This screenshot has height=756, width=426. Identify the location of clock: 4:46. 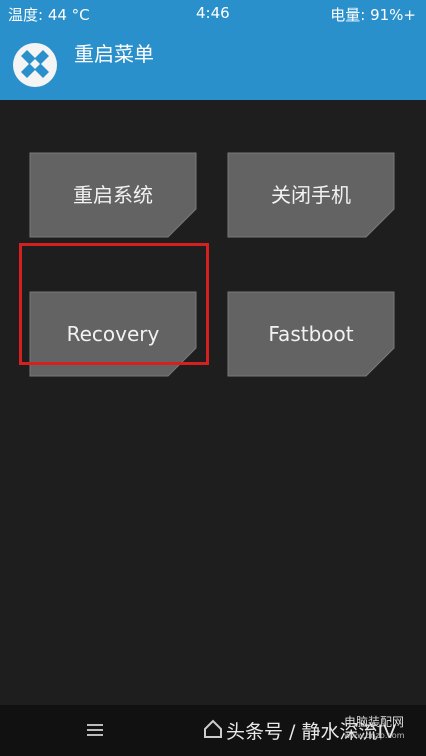
(213, 13).